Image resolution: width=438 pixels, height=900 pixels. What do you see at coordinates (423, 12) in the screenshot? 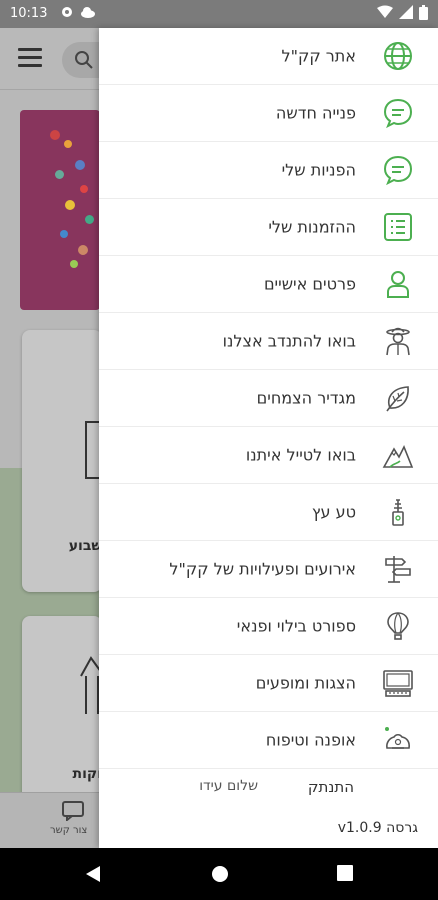
I see `battery-icon` at bounding box center [423, 12].